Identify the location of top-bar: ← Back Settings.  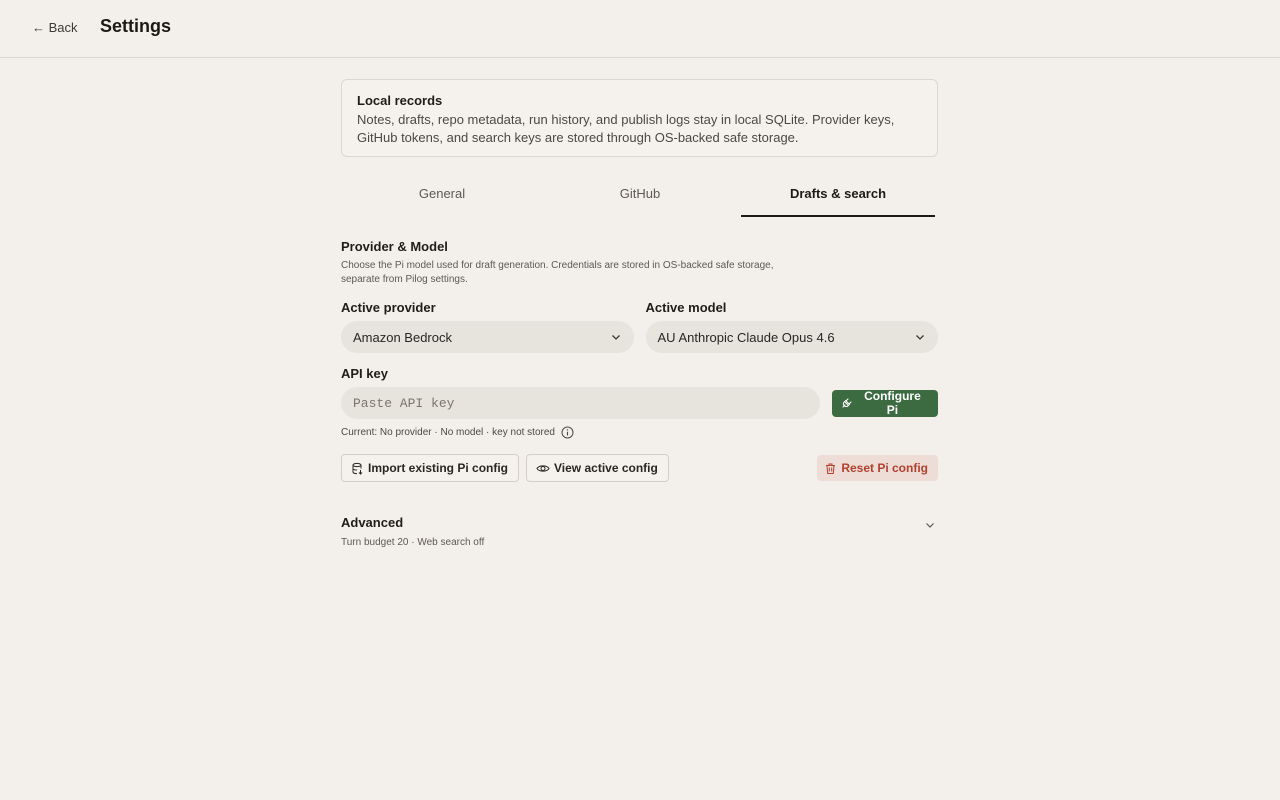
(640, 29).